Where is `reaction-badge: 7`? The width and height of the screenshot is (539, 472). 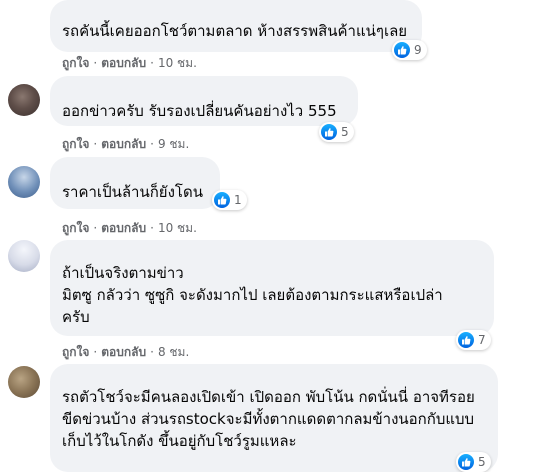
reaction-badge: 7 is located at coordinates (473, 340).